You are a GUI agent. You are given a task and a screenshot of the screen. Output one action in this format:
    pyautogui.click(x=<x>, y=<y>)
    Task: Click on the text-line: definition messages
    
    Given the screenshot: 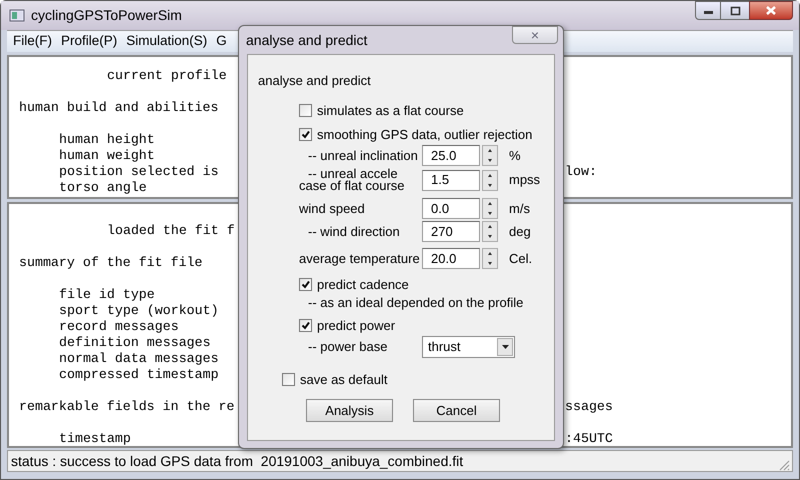 What is the action you would take?
    pyautogui.click(x=135, y=342)
    